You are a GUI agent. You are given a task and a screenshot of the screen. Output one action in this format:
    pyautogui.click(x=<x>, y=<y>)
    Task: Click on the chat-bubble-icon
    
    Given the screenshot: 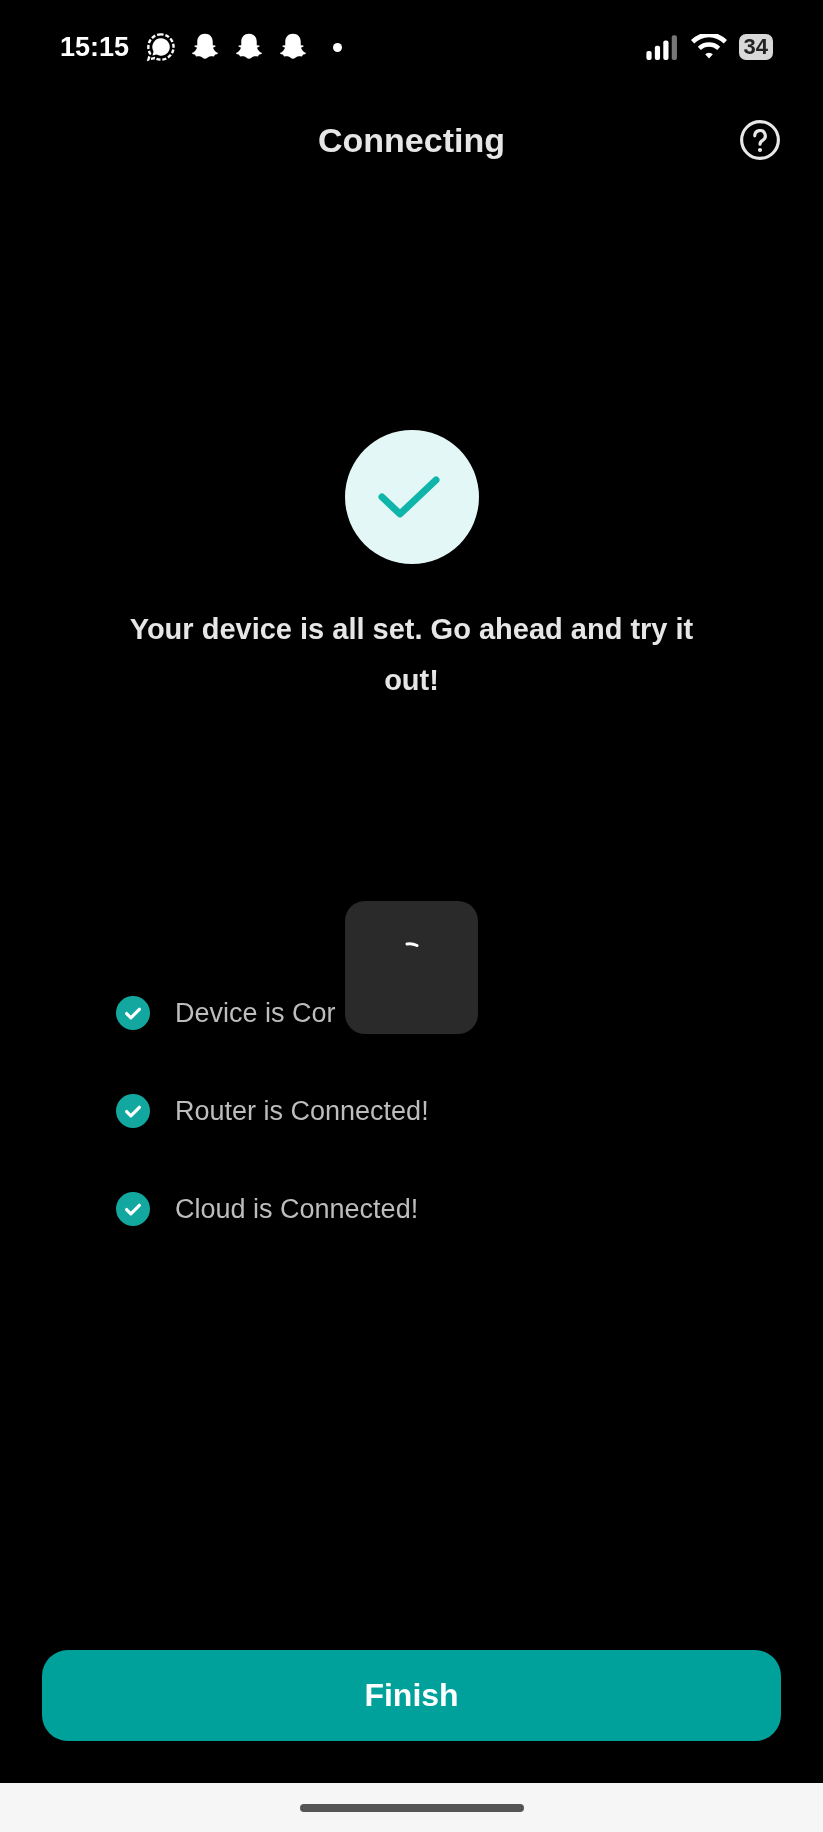 What is the action you would take?
    pyautogui.click(x=161, y=47)
    